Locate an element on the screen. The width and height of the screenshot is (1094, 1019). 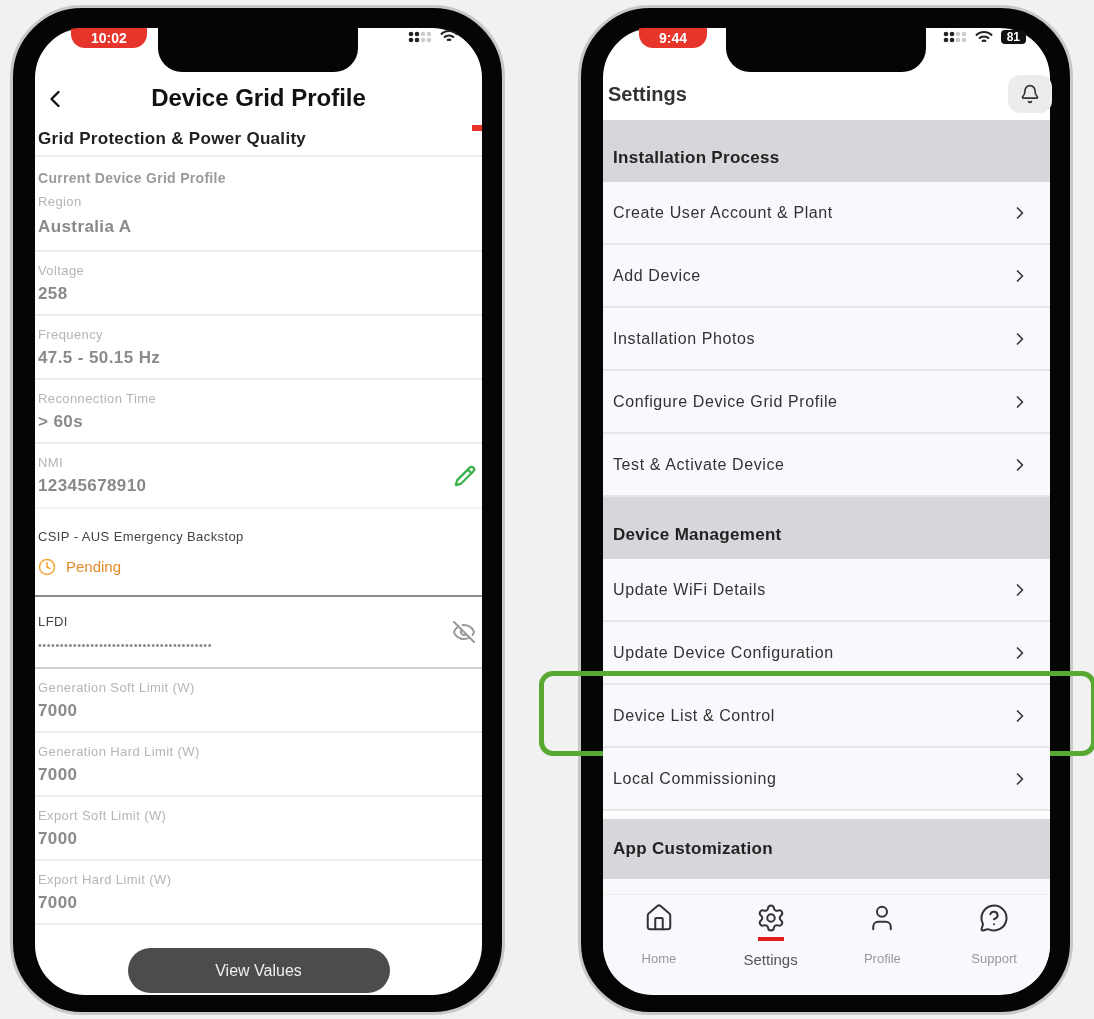
section-heading: Grid Protection & Power Quality is located at coordinates (172, 139).